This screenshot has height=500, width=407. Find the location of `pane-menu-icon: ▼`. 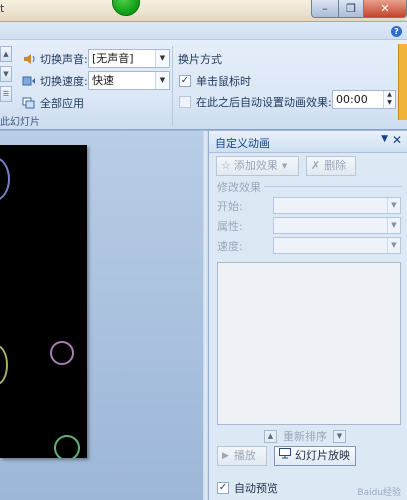

pane-menu-icon: ▼ is located at coordinates (384, 139).